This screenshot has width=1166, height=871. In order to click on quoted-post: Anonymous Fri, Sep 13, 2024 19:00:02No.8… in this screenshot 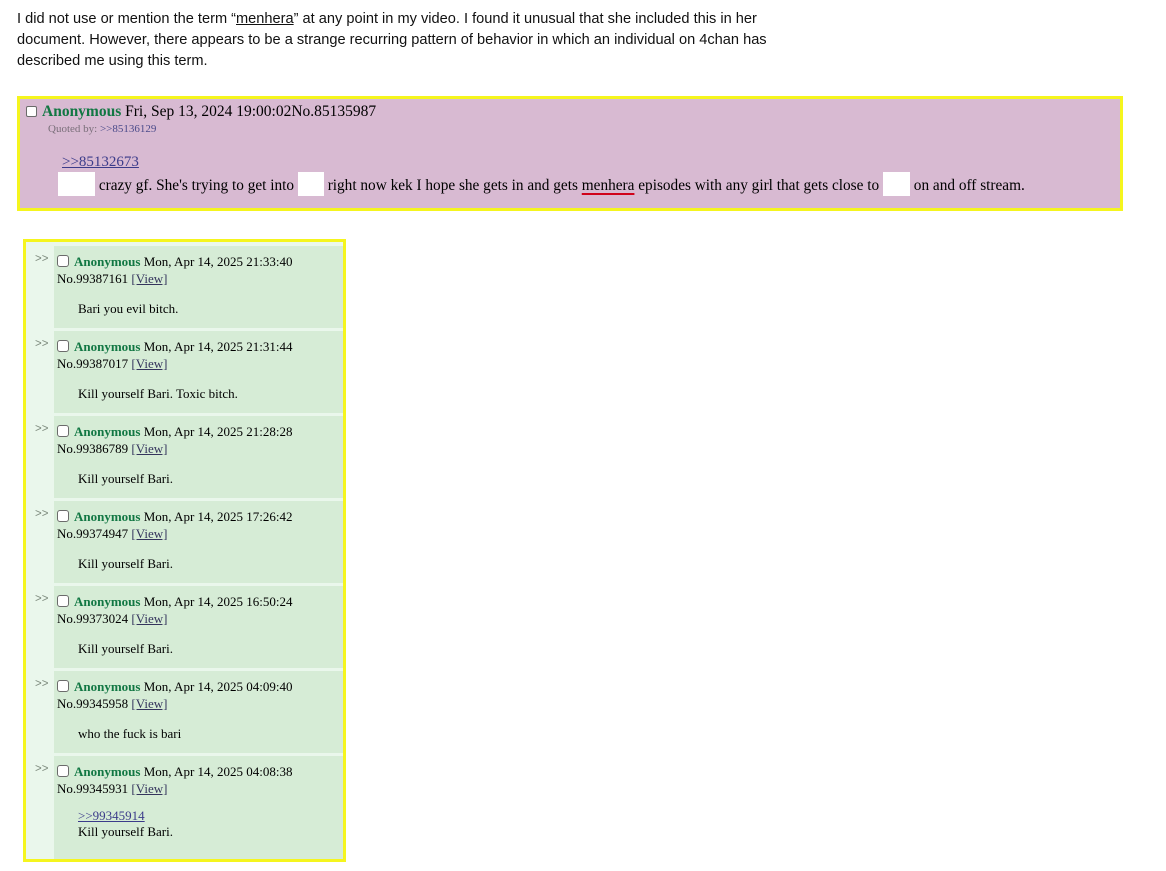, I will do `click(570, 153)`.